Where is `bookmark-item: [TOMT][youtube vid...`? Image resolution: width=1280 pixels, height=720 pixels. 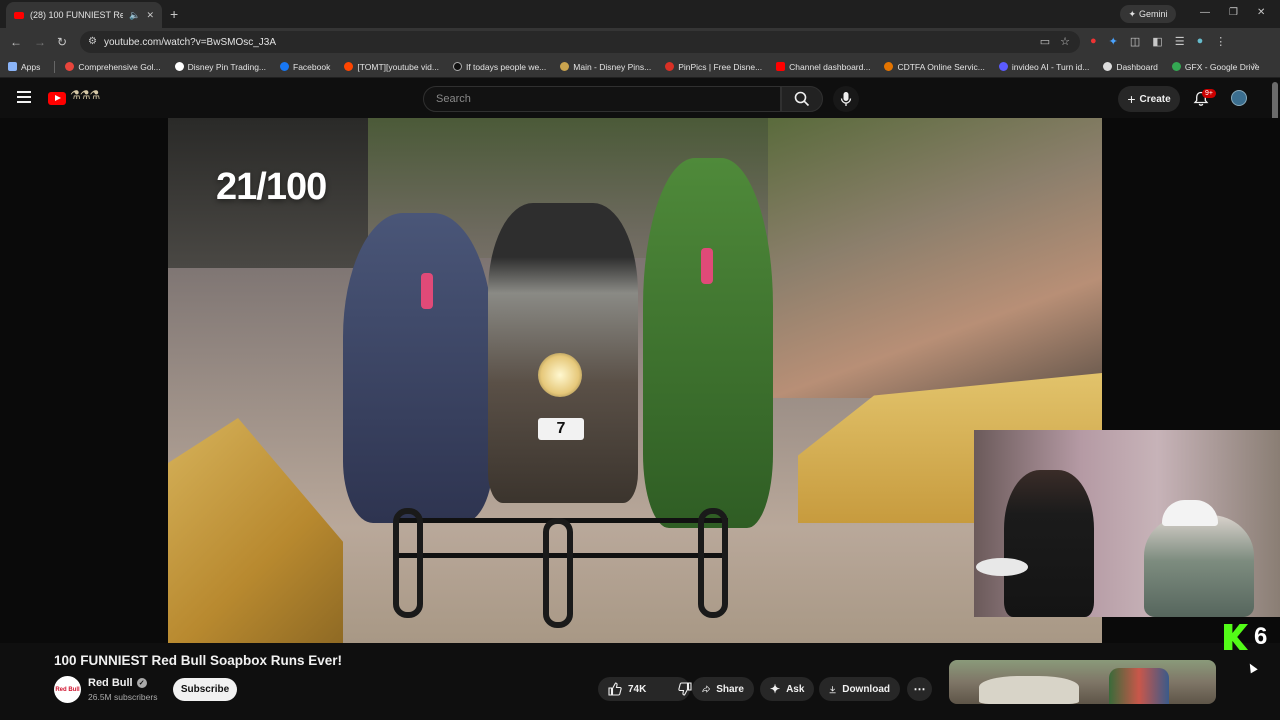 bookmark-item: [TOMT][youtube vid... is located at coordinates (391, 67).